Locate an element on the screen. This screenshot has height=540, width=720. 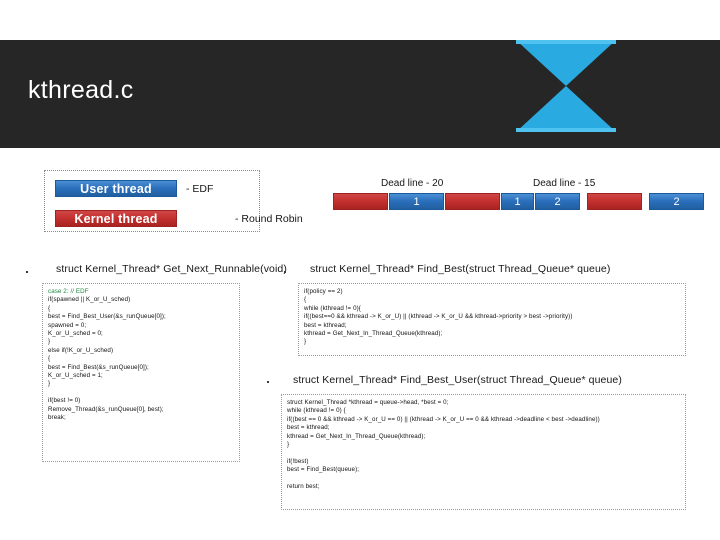
timeline-block-3: 1 is located at coordinates (517, 201).